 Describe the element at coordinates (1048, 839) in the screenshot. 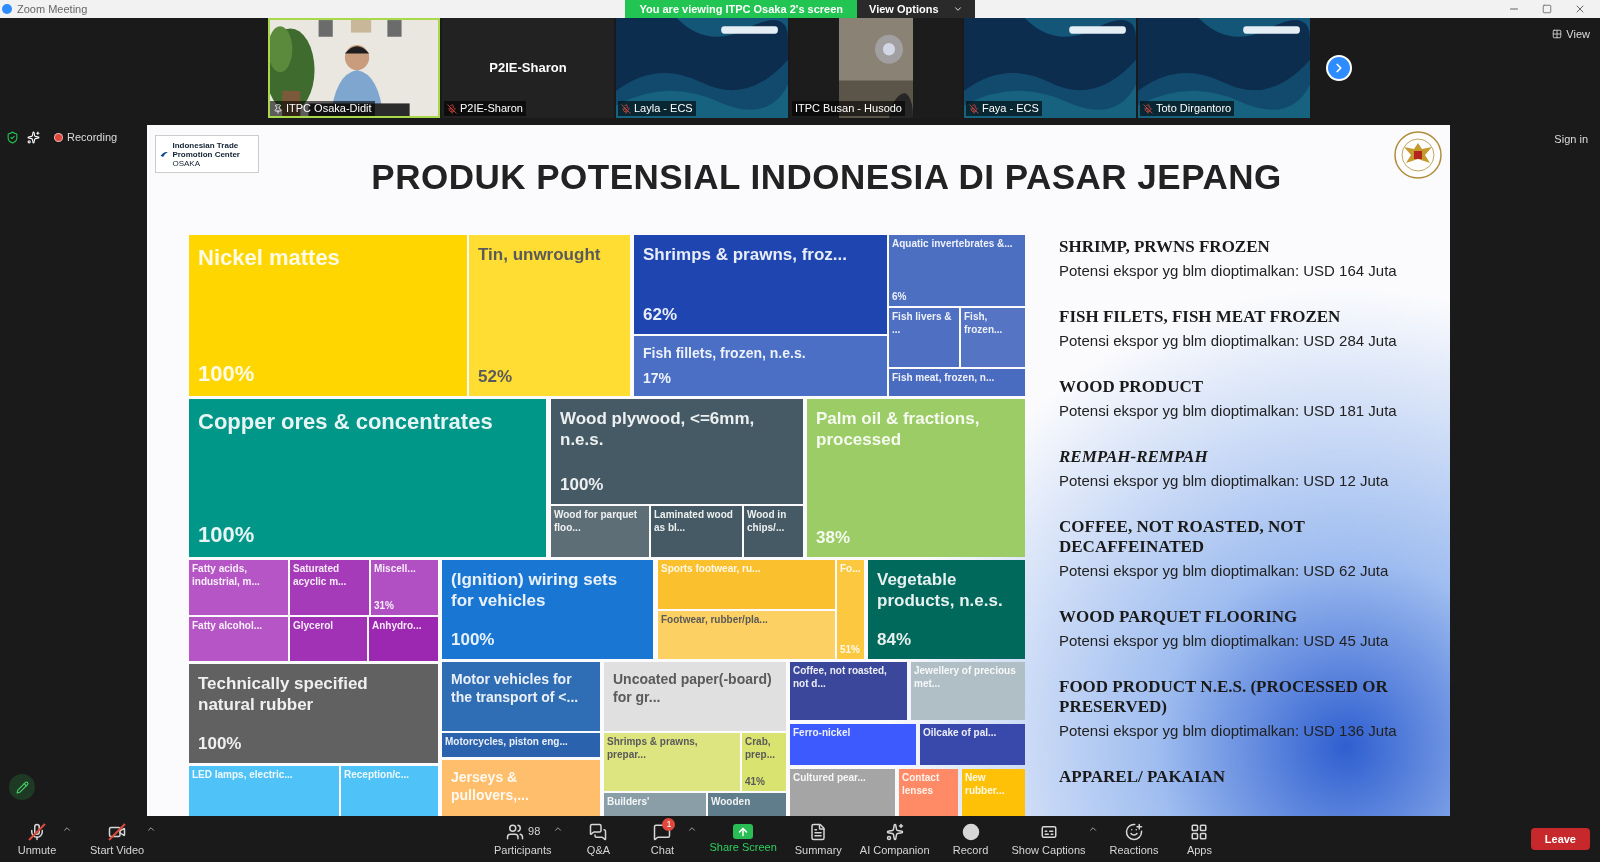

I see `captions-toolbar-button: Show Captions` at that location.